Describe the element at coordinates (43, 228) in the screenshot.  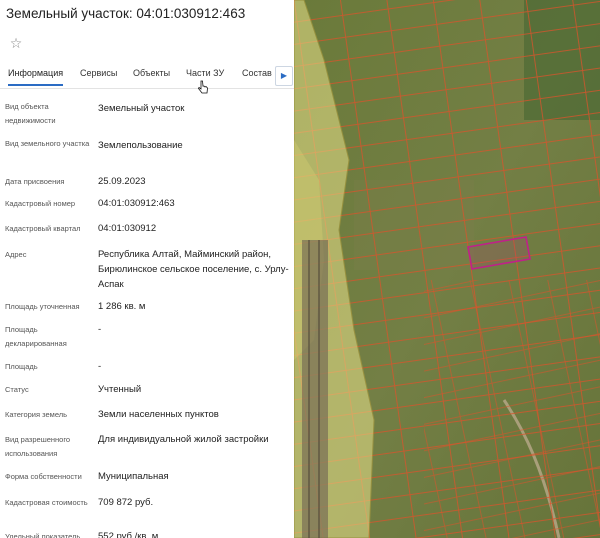
I see `field-label: Кадастровый квартал` at that location.